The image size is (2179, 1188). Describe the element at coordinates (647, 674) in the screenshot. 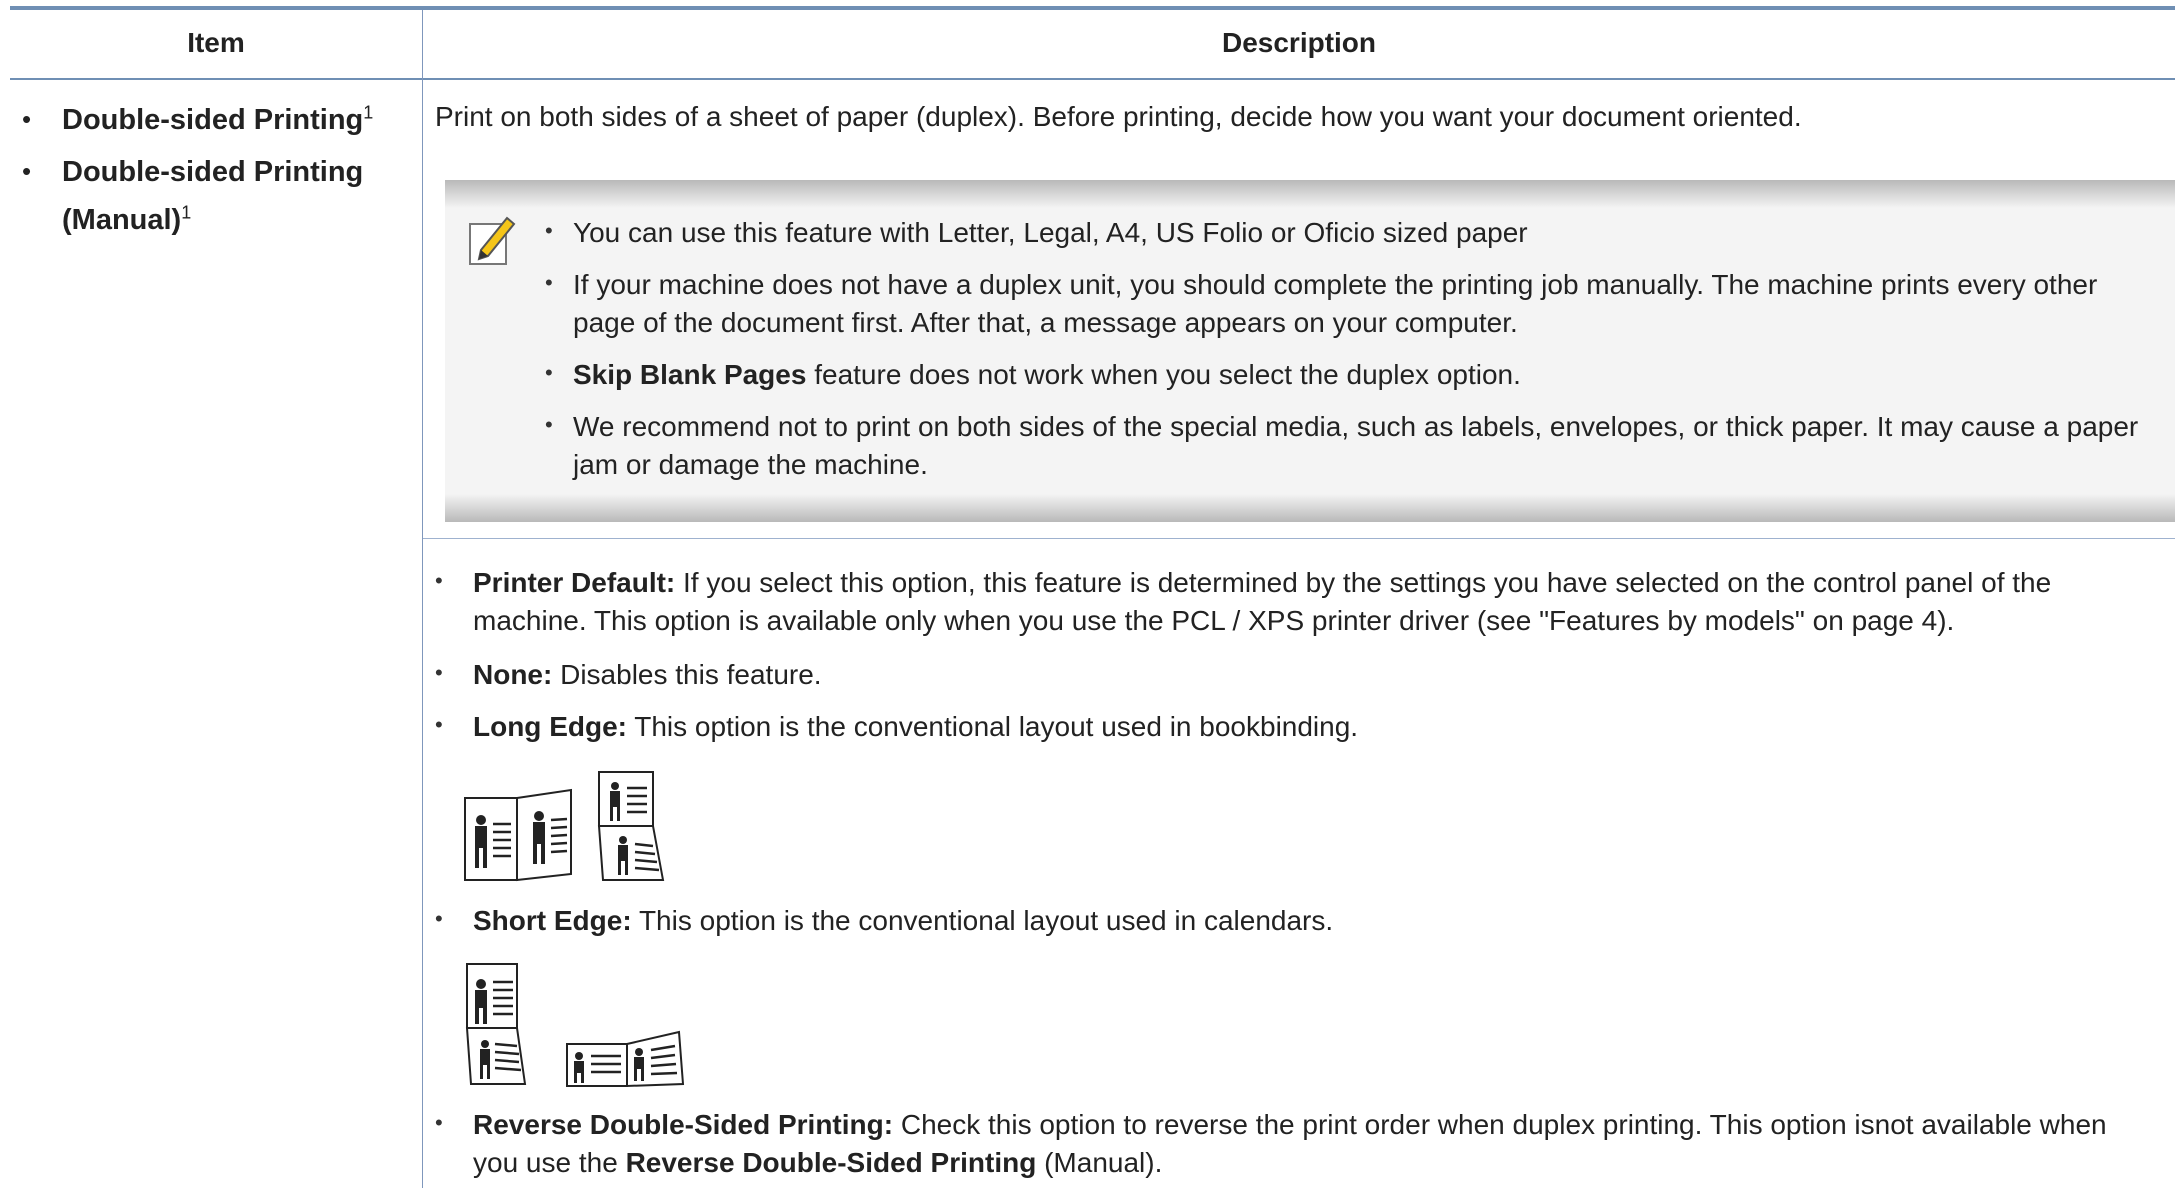

I see `option-none: None: Disables this feature.` at that location.